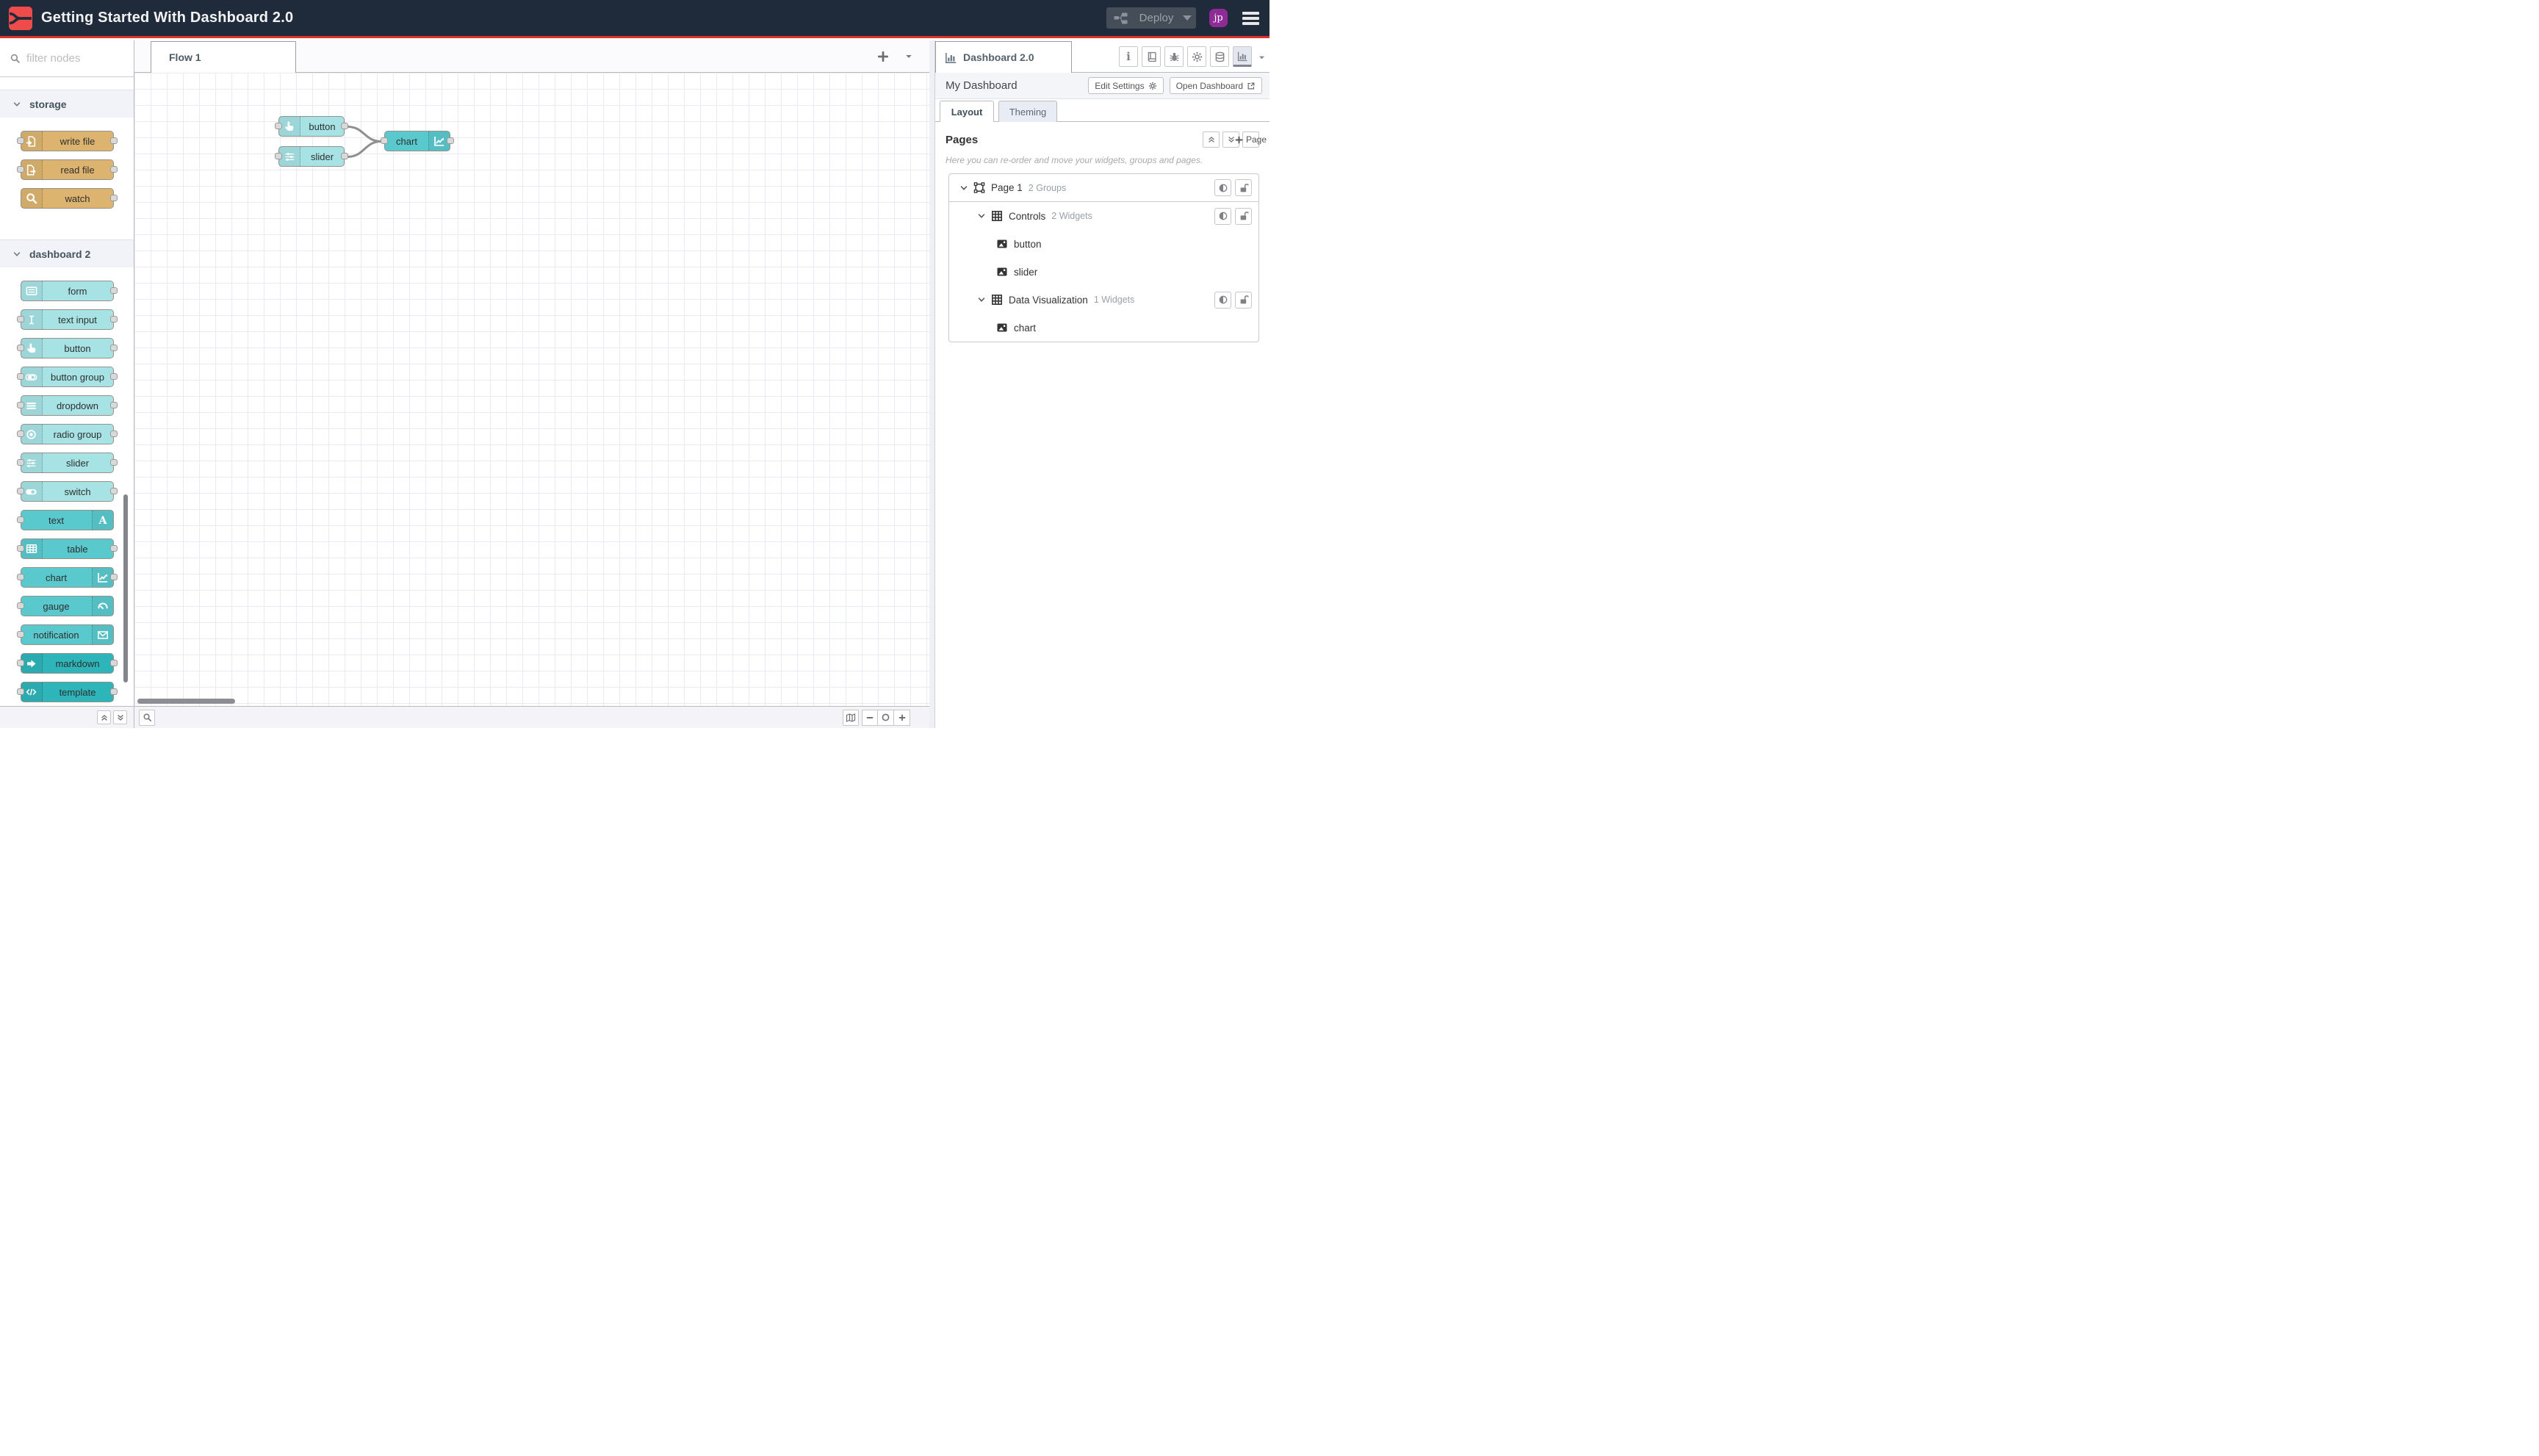 This screenshot has width=2539, height=1456. I want to click on palette-node-table: table, so click(67, 548).